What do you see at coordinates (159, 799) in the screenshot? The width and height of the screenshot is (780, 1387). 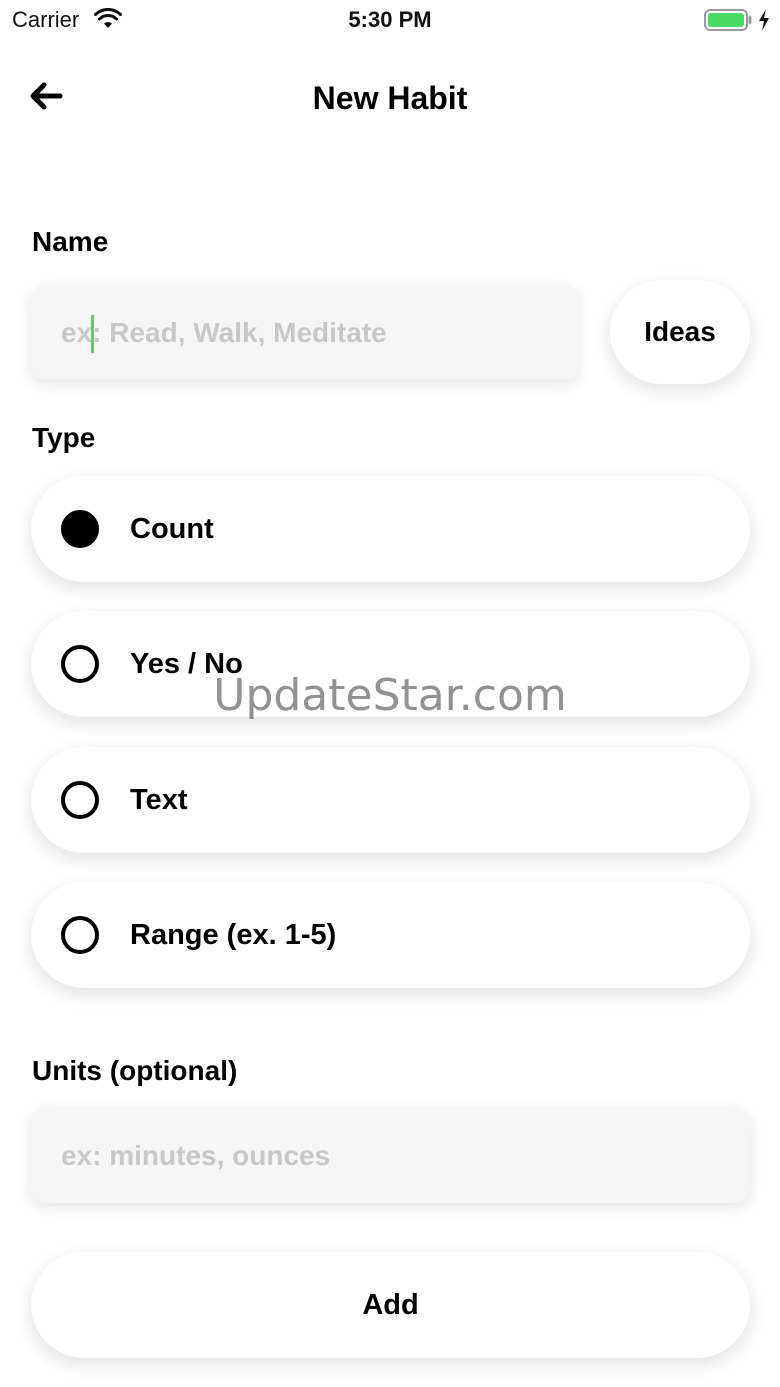 I see `type-option-label: Text` at bounding box center [159, 799].